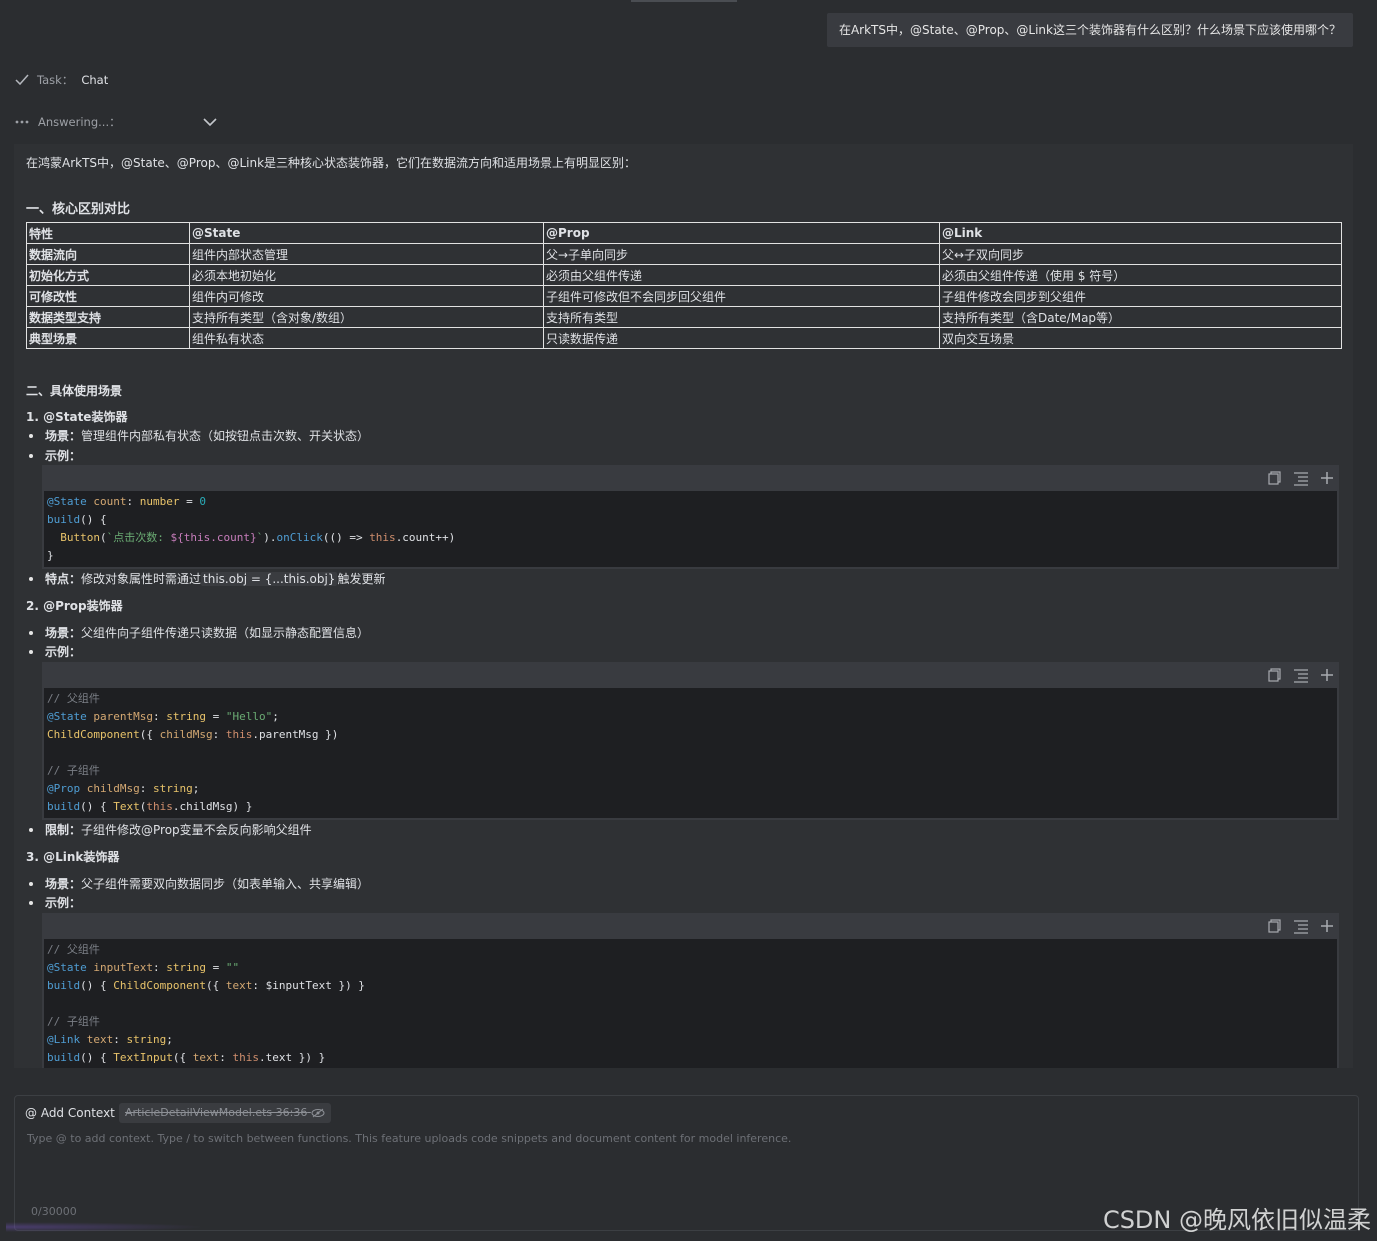 The width and height of the screenshot is (1377, 1241). I want to click on table-header-cell: 特性, so click(108, 233).